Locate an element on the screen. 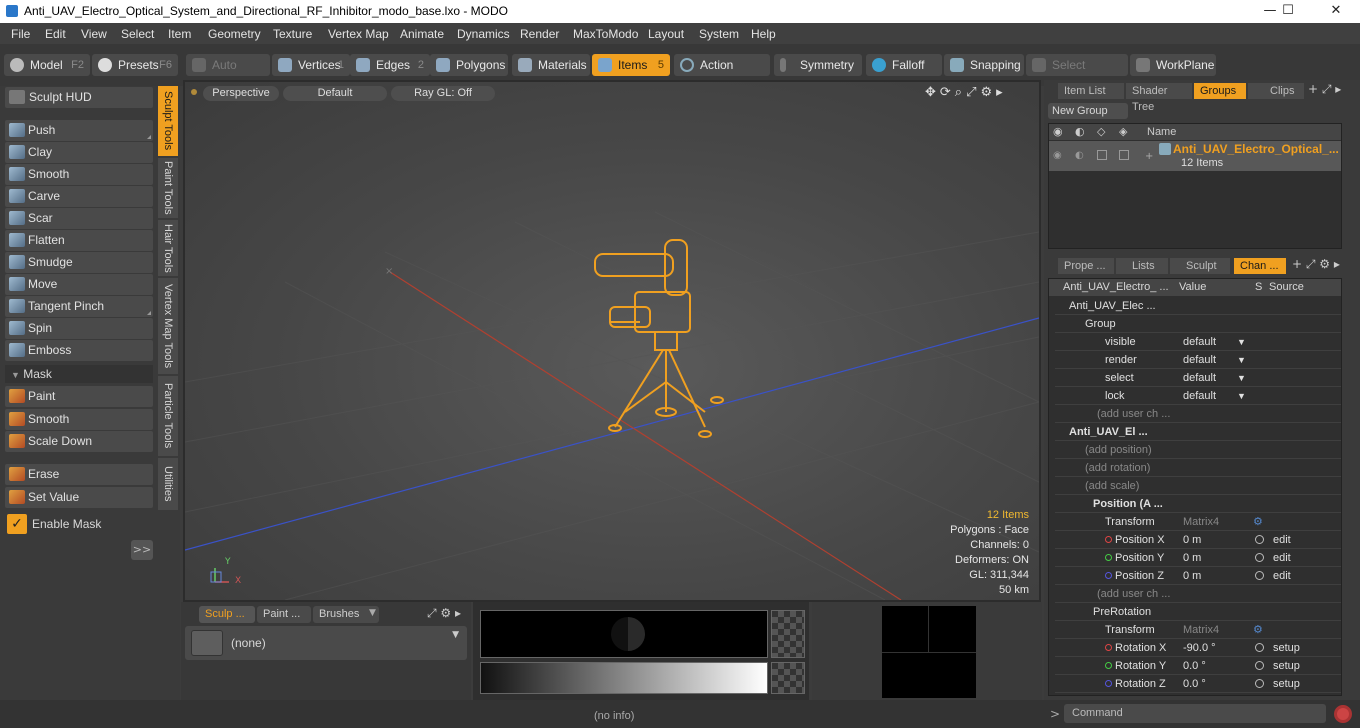 The width and height of the screenshot is (1360, 728). record-button is located at coordinates (1343, 714).